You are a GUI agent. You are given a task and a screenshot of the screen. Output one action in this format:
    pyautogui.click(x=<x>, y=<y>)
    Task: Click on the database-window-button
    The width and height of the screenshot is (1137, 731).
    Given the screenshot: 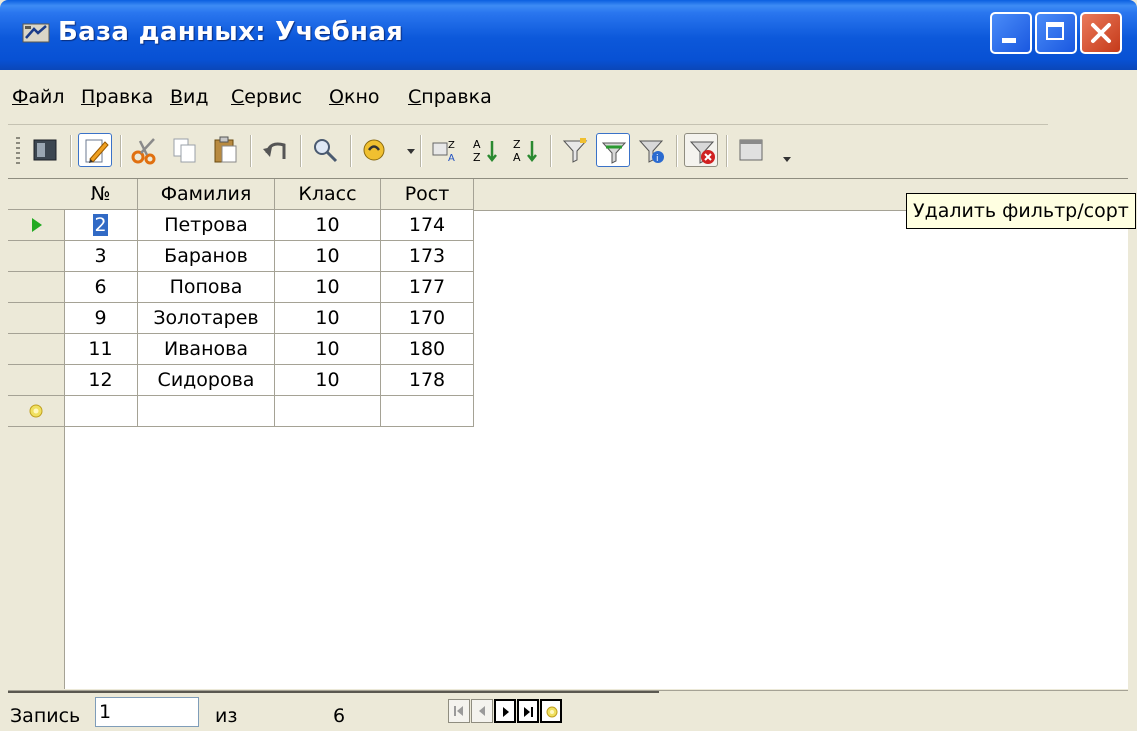 What is the action you would take?
    pyautogui.click(x=751, y=150)
    